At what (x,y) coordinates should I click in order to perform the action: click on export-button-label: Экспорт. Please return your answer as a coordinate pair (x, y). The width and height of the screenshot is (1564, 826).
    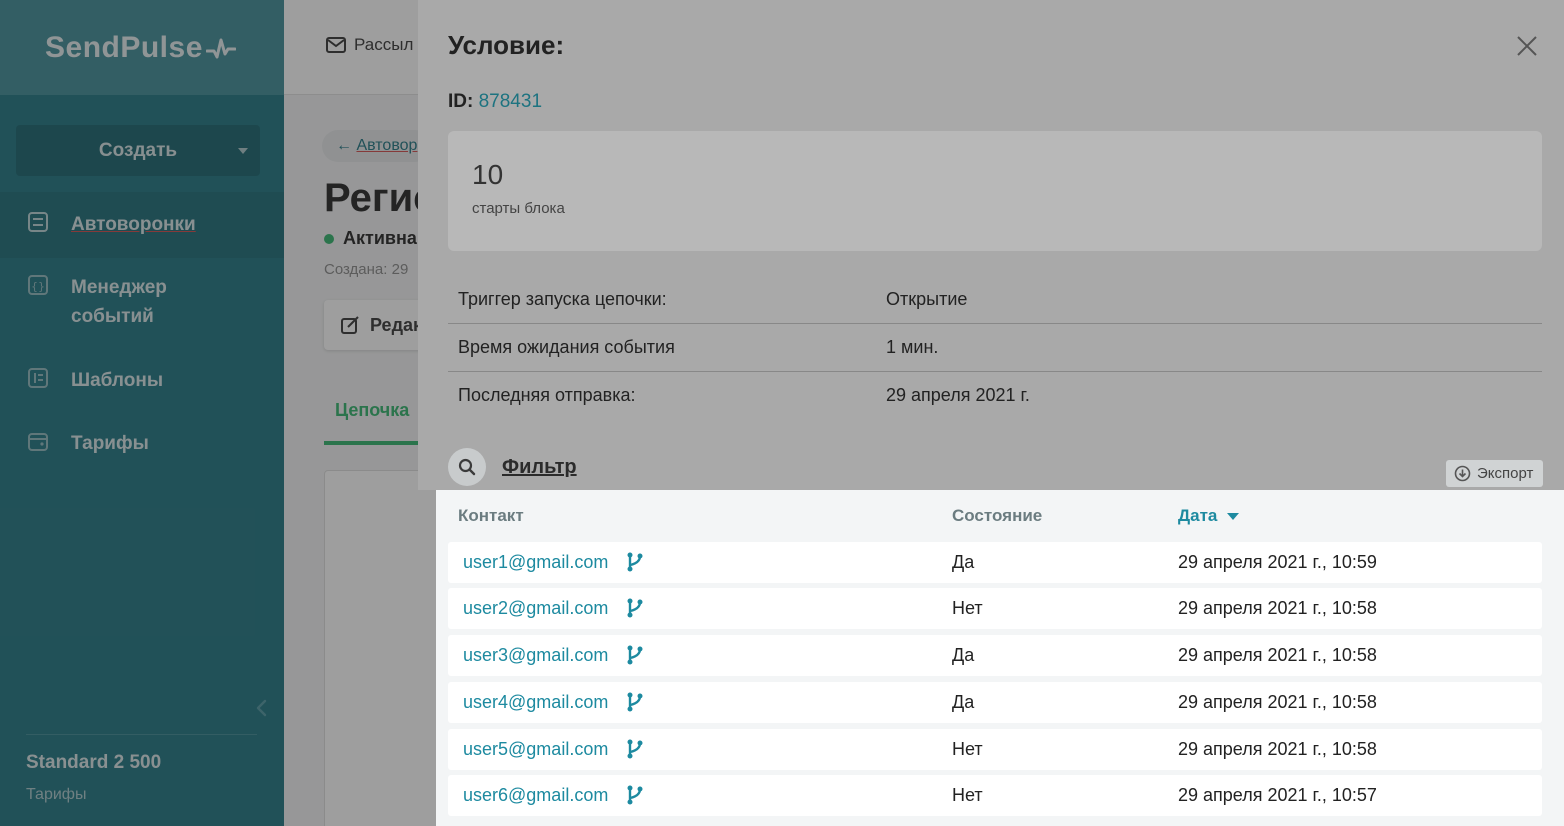
    Looking at the image, I should click on (1505, 473).